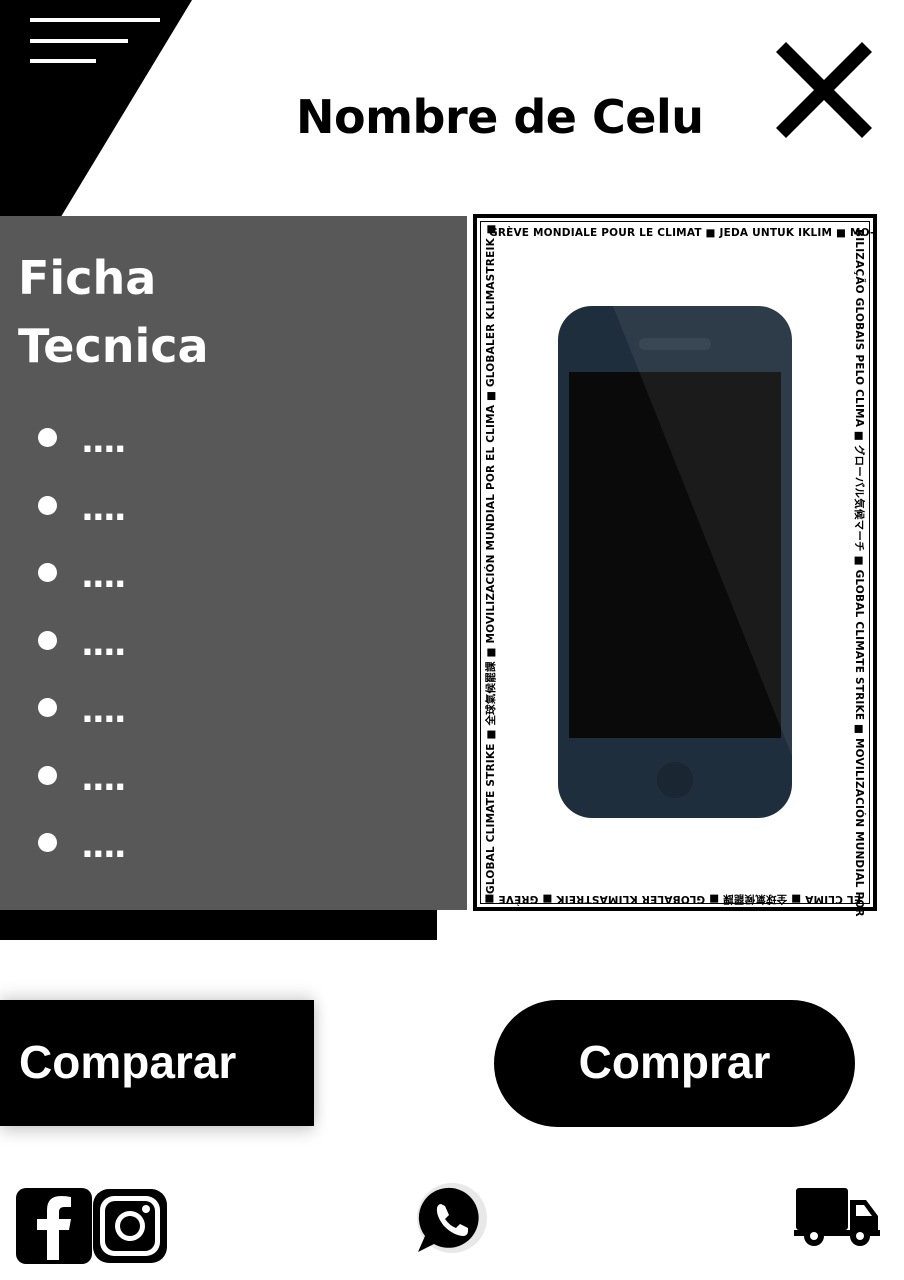 The height and width of the screenshot is (1280, 904). Describe the element at coordinates (128, 1062) in the screenshot. I see `compare-button-label: Comparar` at that location.